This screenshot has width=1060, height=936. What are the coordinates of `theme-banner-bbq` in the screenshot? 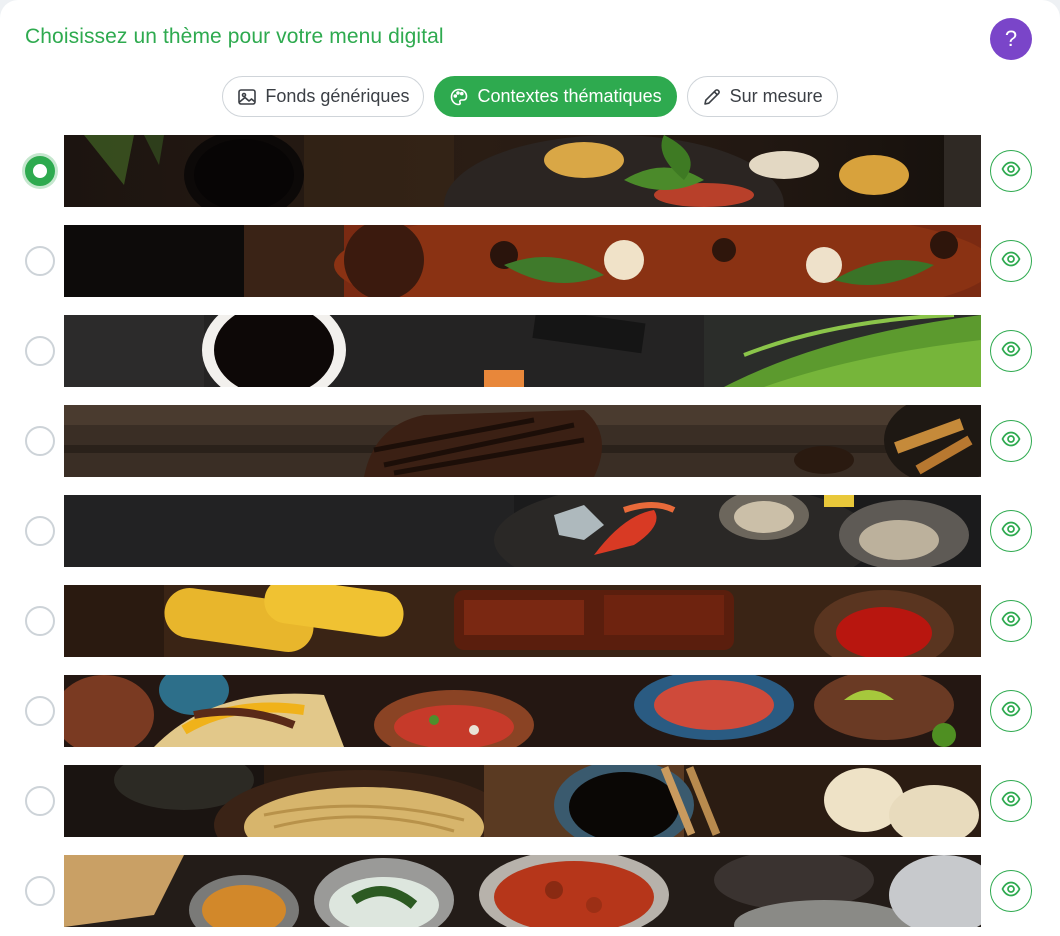 It's located at (522, 621).